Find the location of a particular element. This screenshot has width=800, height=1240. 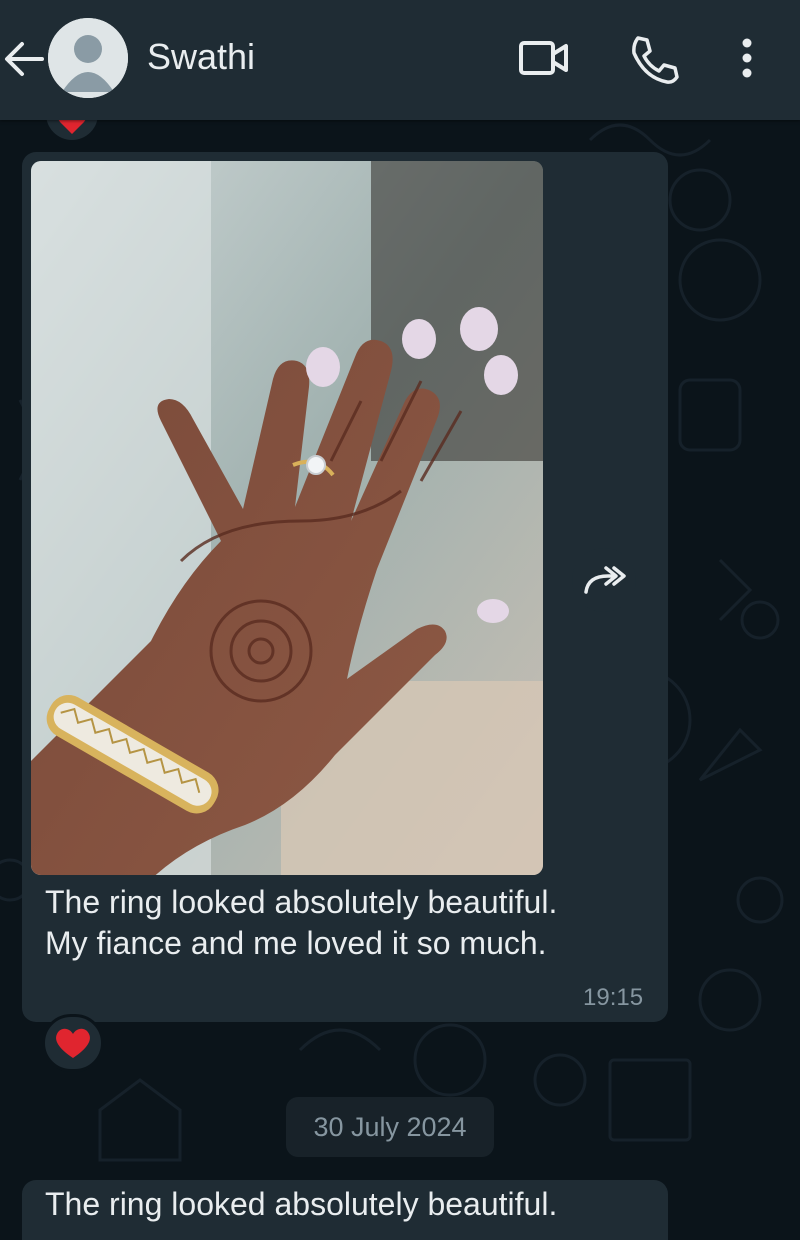

video-call-button is located at coordinates (544, 58).